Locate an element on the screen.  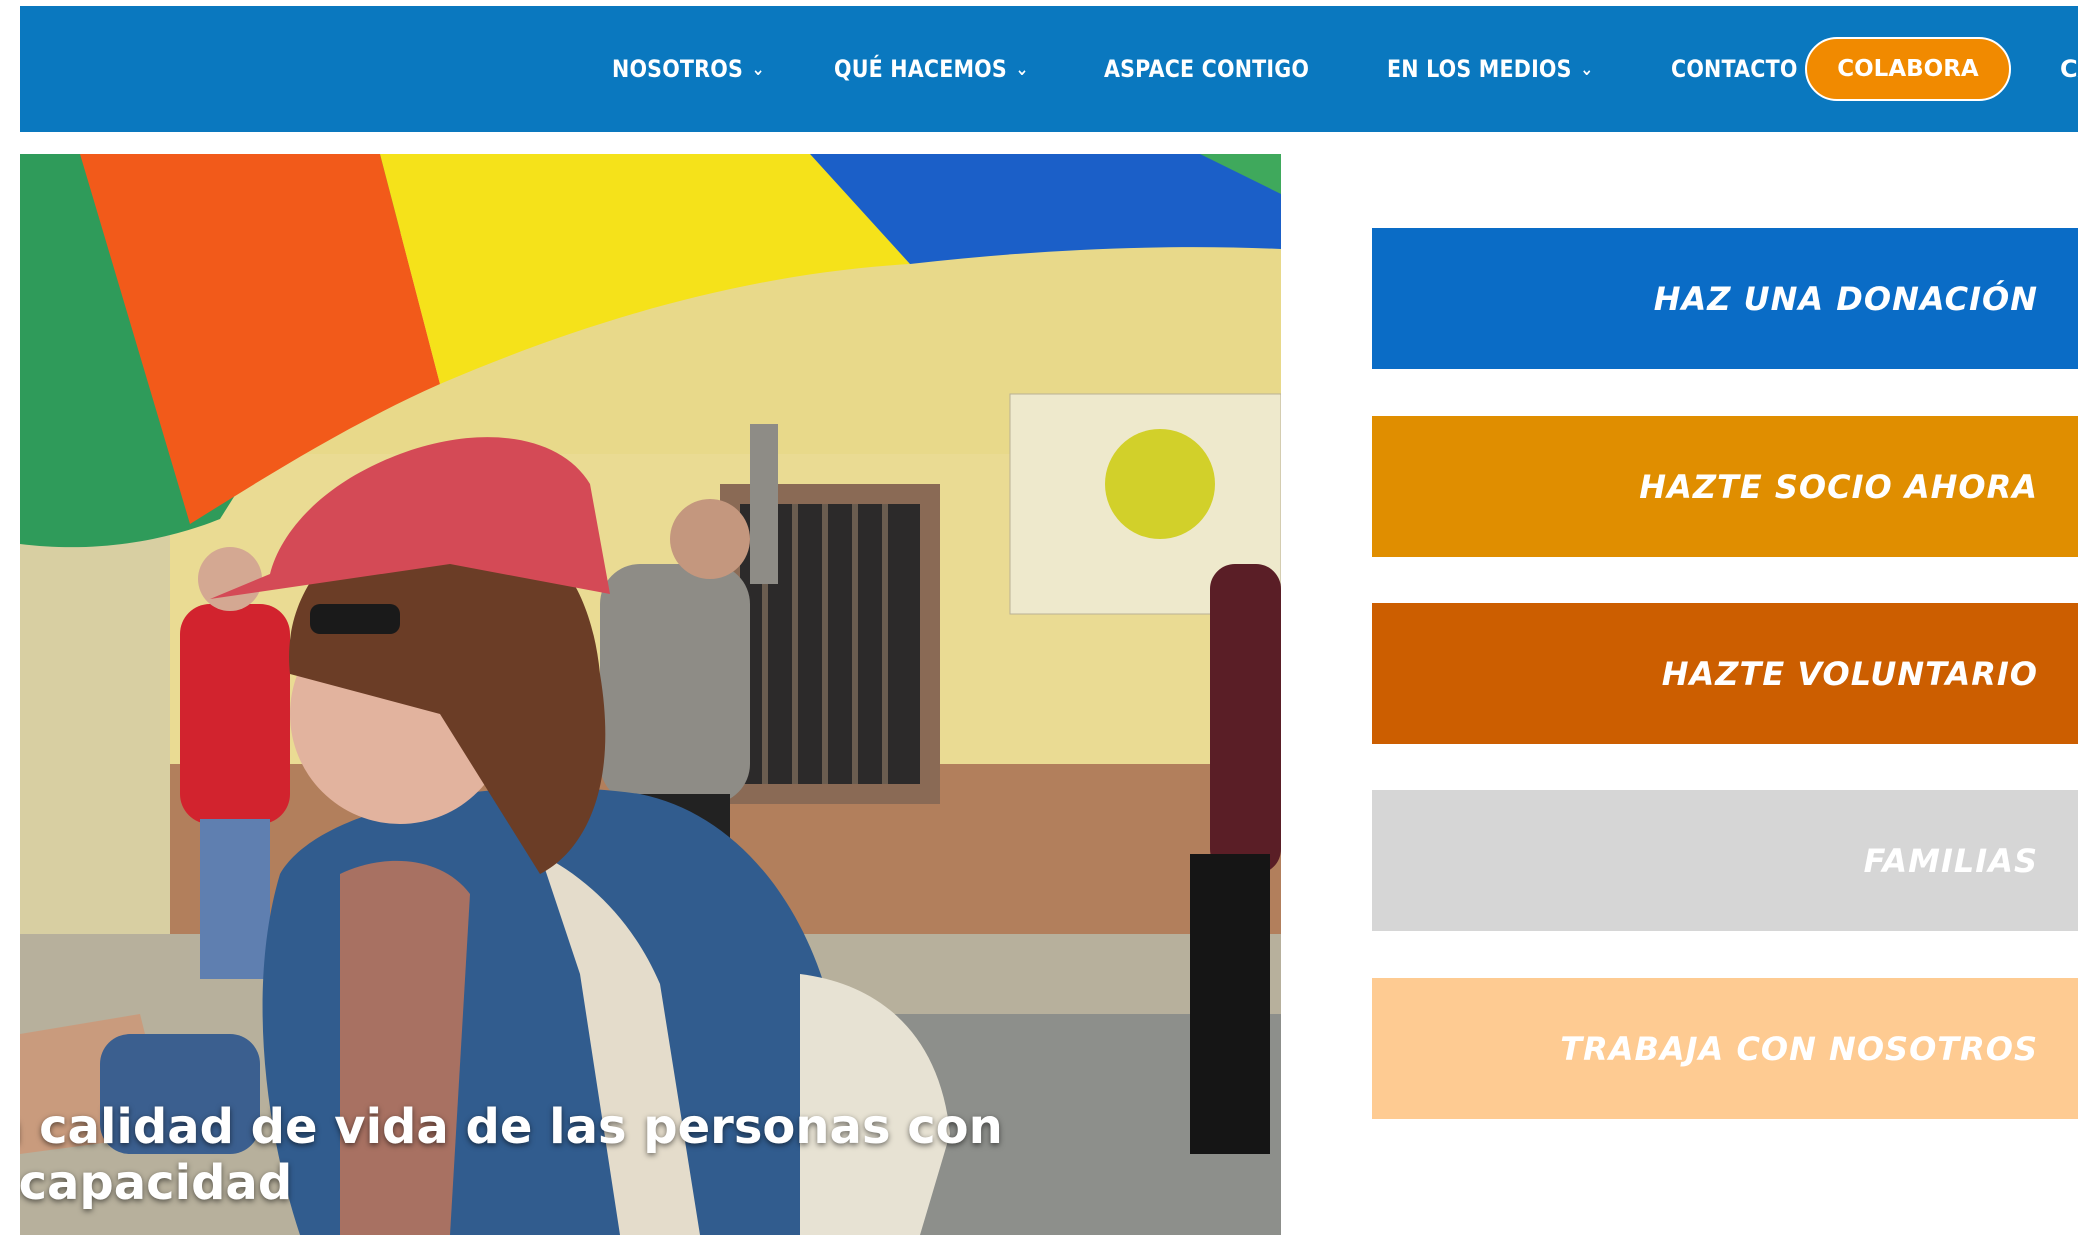
nav-item-label: NOSOTROS is located at coordinates (678, 69).